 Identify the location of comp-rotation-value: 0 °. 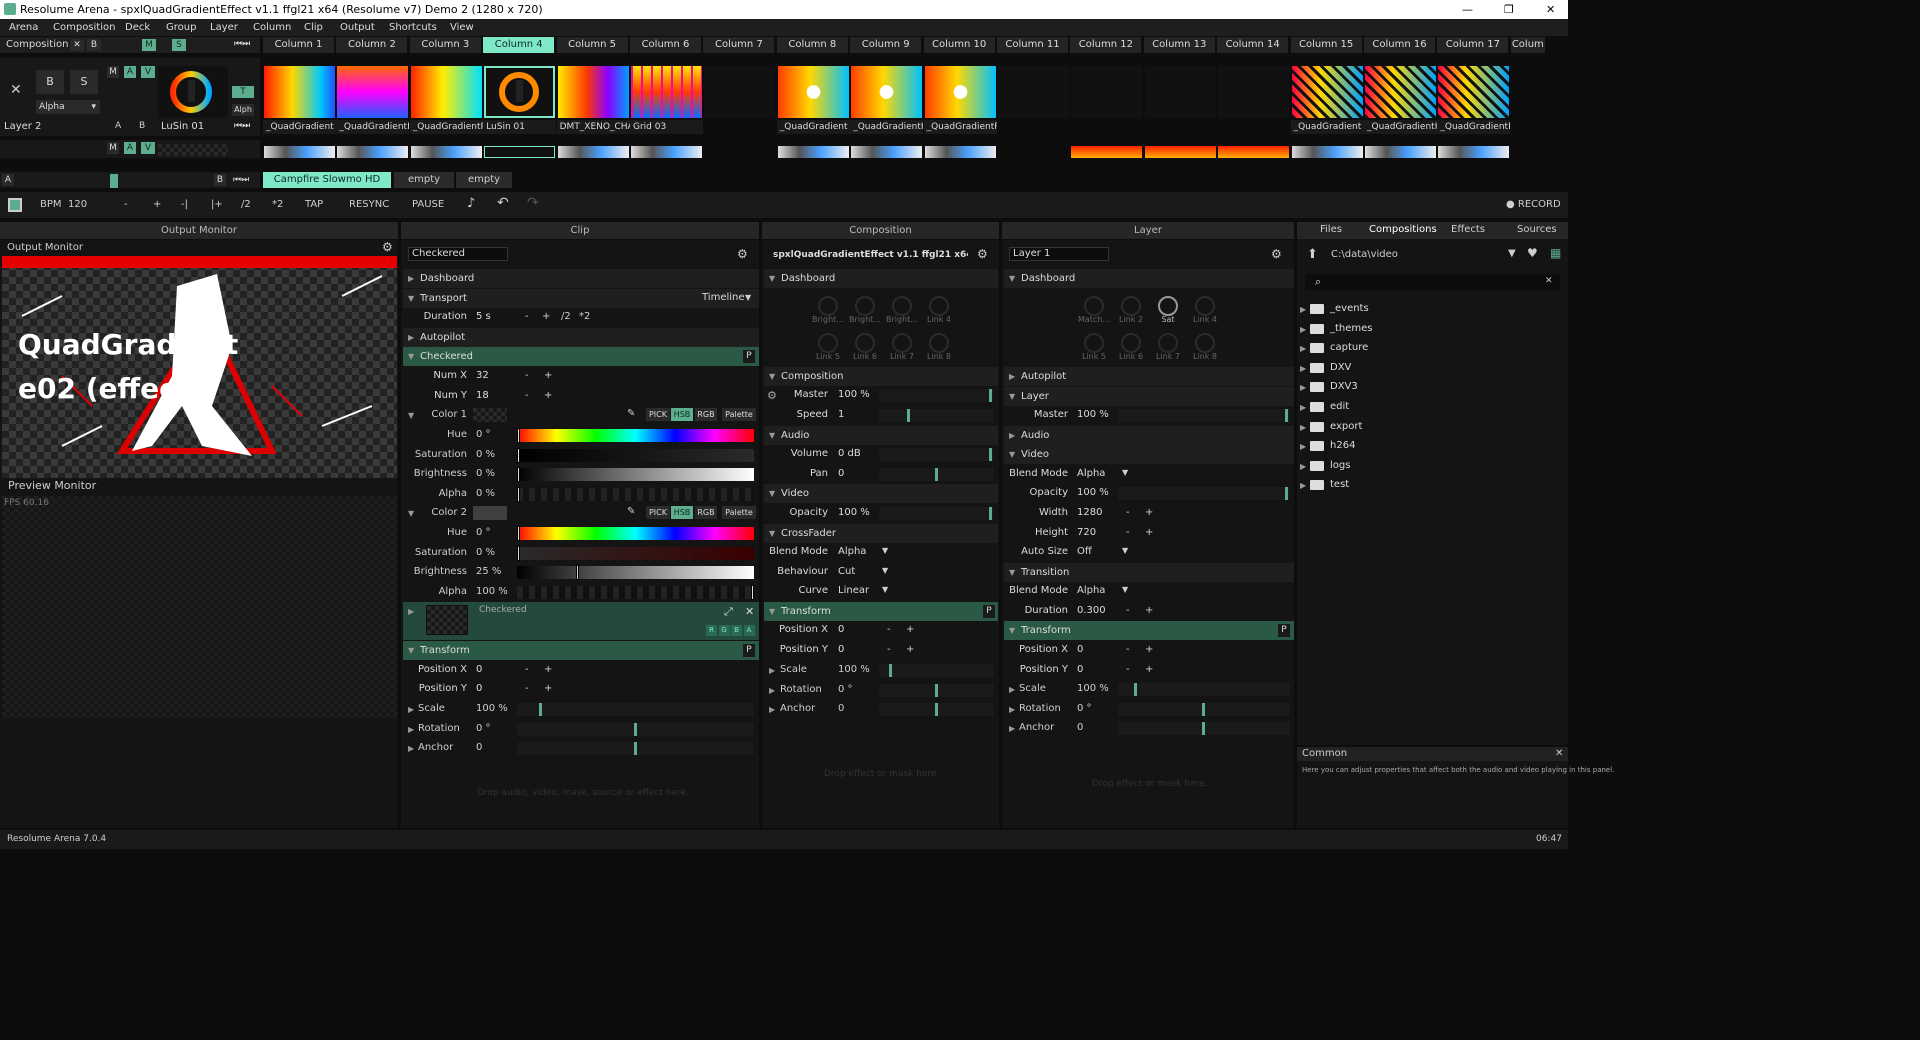
(845, 689).